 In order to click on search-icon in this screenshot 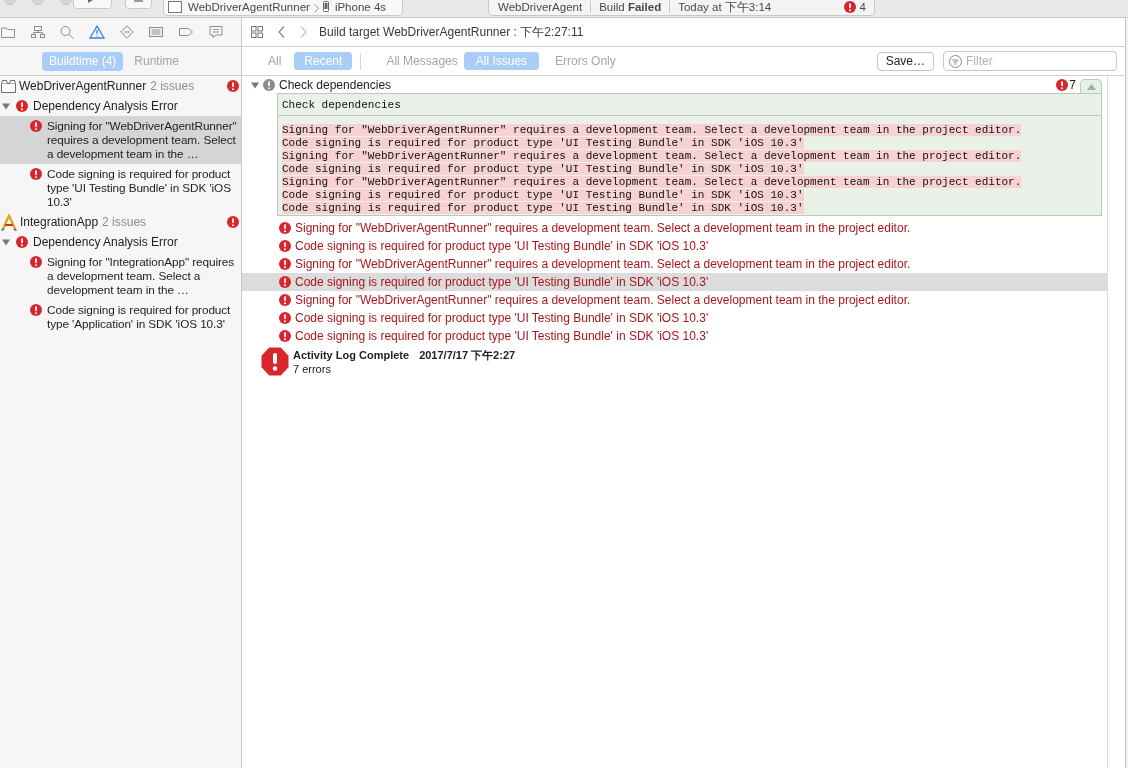, I will do `click(67, 32)`.